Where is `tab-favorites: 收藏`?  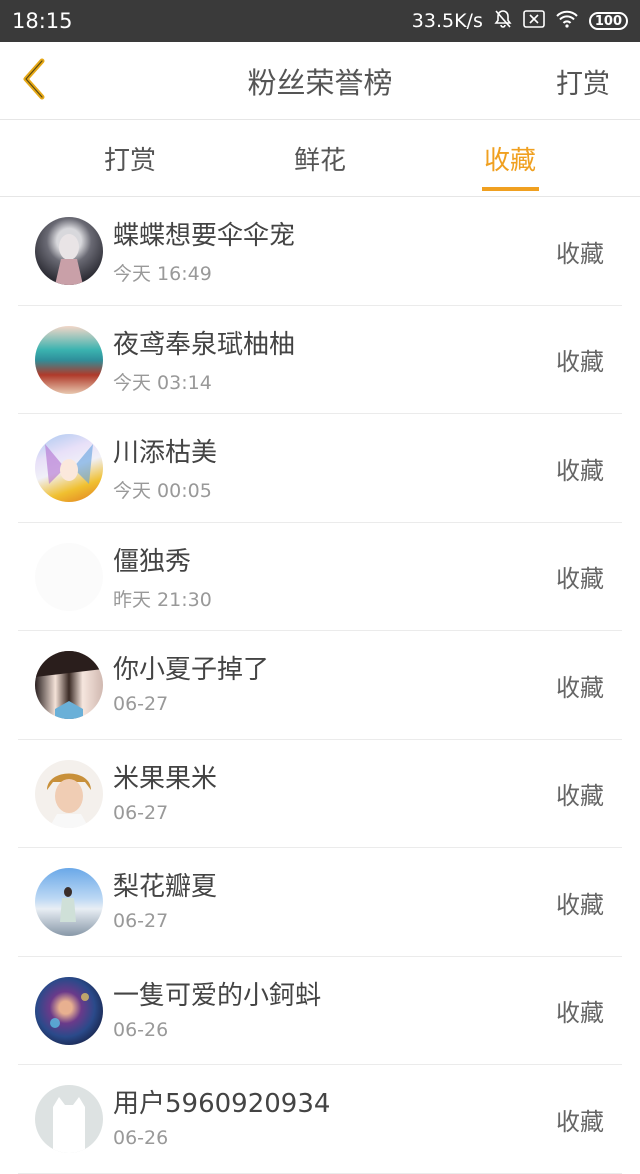
tab-favorites: 收藏 is located at coordinates (510, 158).